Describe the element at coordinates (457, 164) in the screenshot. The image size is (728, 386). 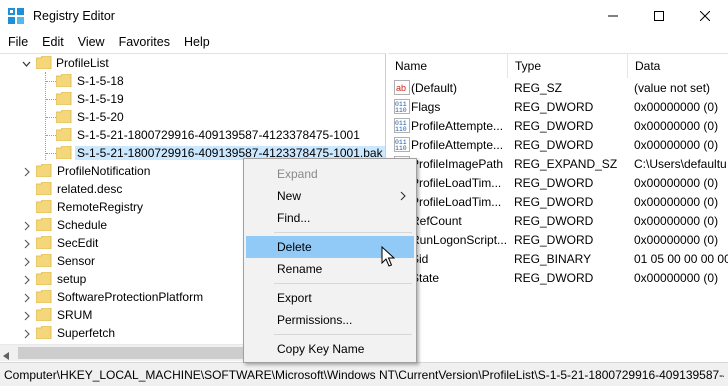
I see `value-name: ProfileImagePath` at that location.